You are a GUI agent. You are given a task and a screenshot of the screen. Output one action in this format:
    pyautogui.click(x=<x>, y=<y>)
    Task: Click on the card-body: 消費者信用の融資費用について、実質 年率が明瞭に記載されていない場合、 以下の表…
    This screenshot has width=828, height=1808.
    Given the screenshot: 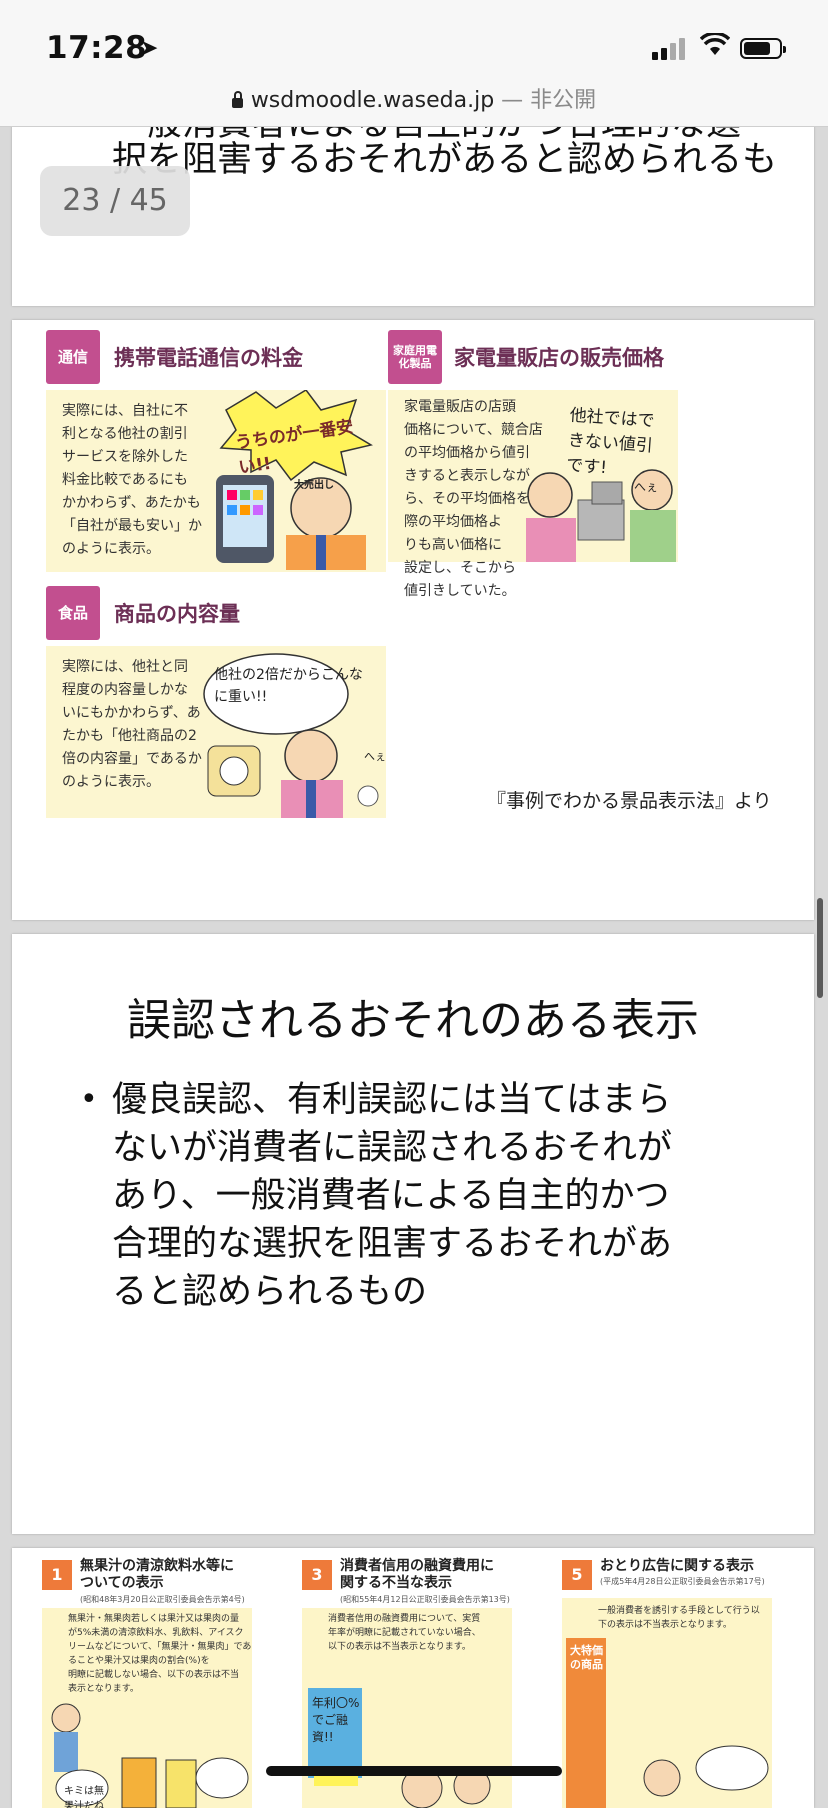 What is the action you would take?
    pyautogui.click(x=404, y=1633)
    